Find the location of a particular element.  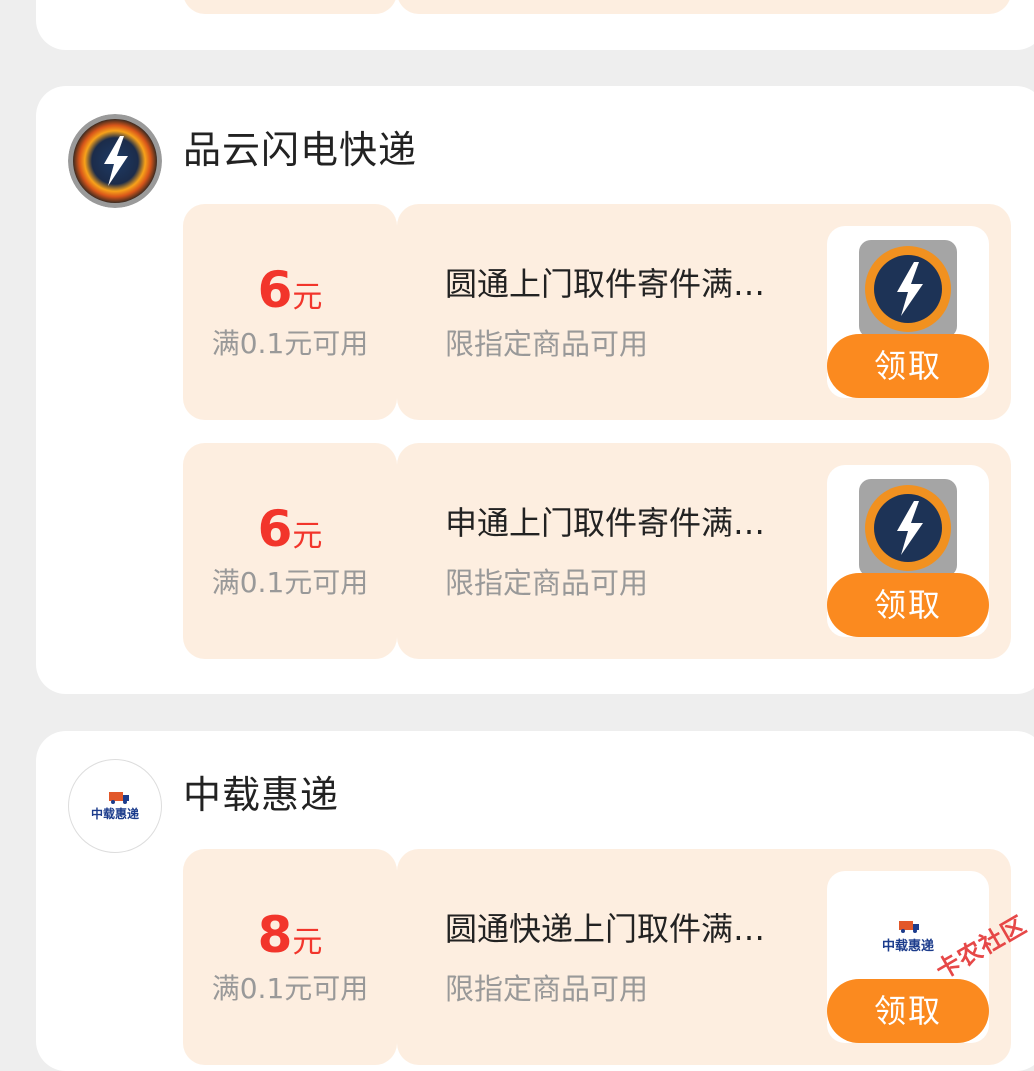

coupon-value-panel: 8元 满0.1元可用 is located at coordinates (290, 957).